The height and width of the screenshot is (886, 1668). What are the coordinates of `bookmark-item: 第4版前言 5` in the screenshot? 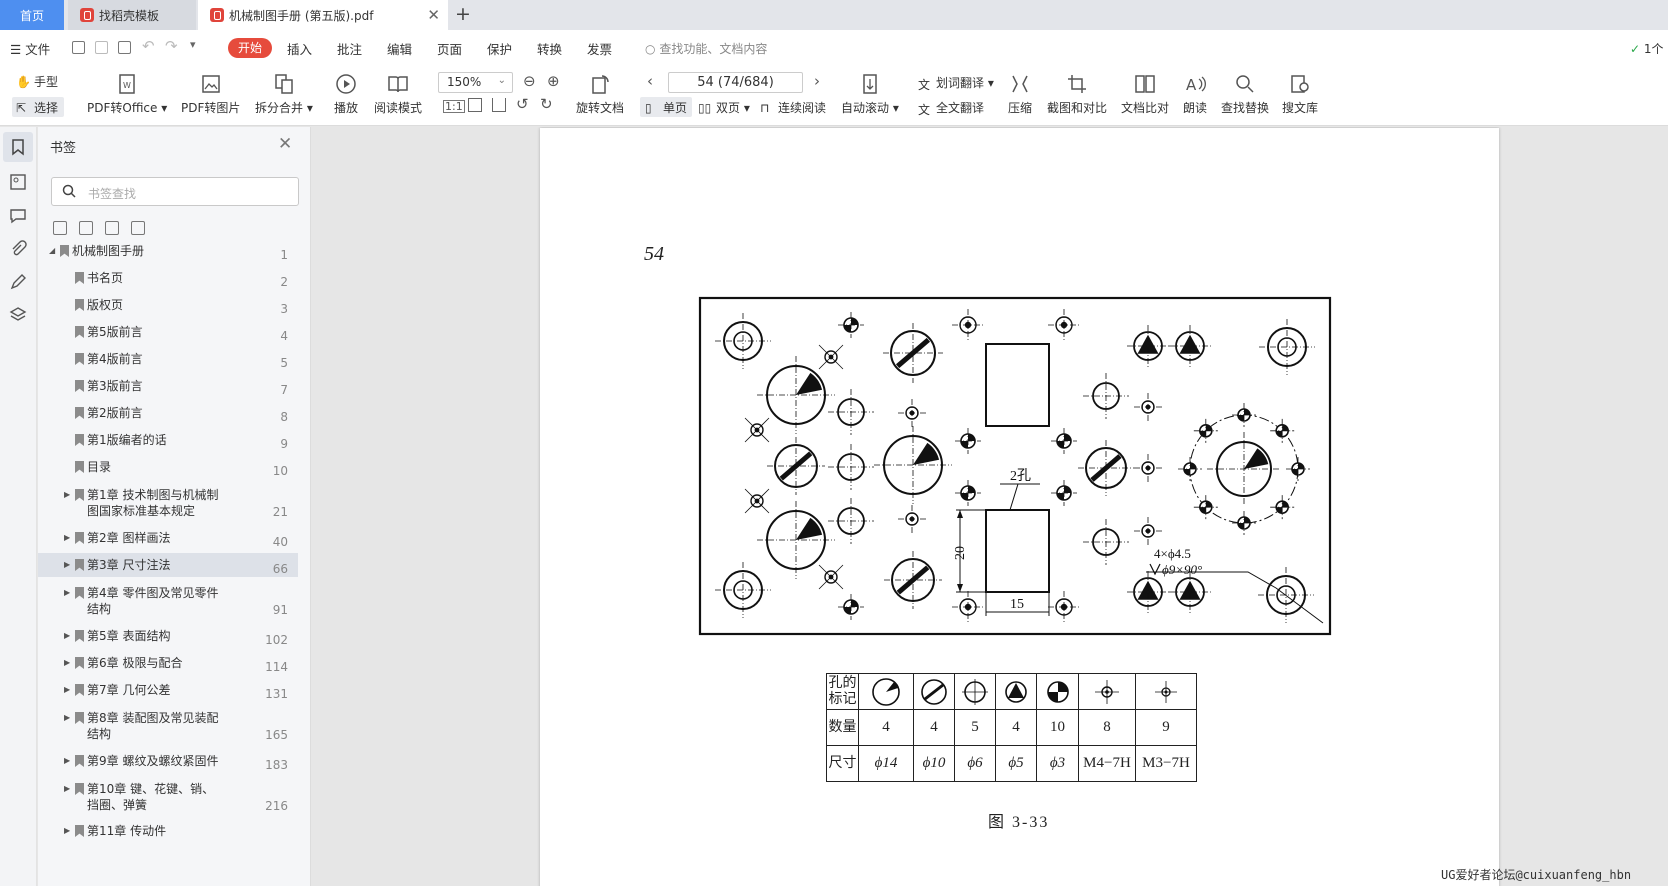 It's located at (168, 359).